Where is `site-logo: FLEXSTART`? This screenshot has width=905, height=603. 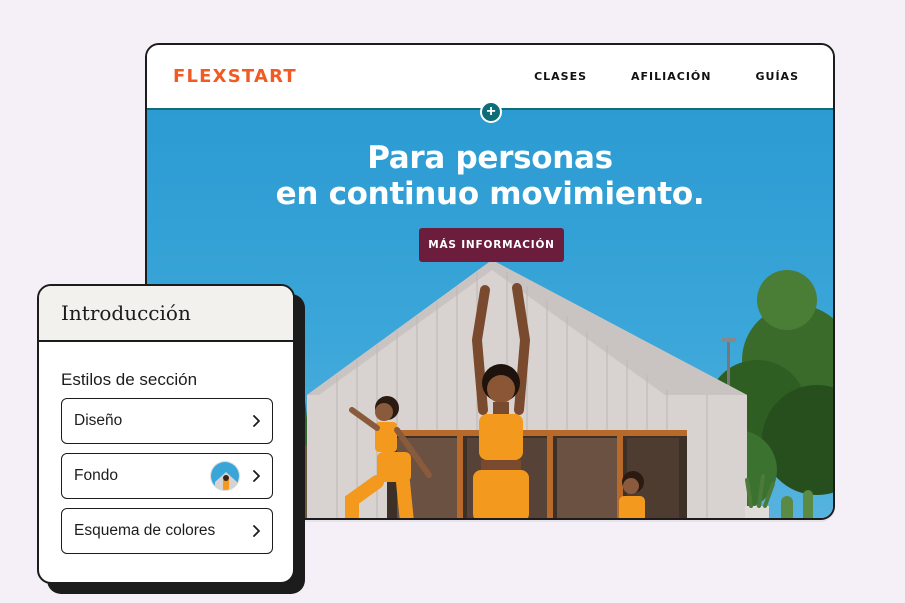 site-logo: FLEXSTART is located at coordinates (235, 76).